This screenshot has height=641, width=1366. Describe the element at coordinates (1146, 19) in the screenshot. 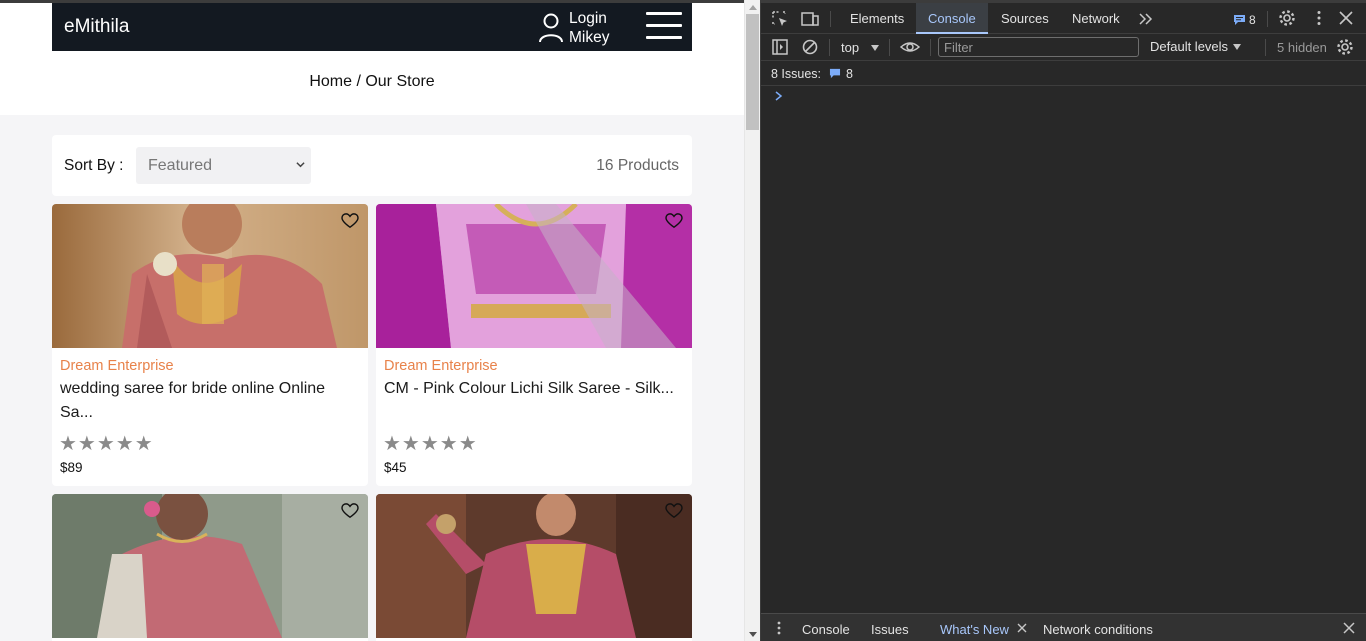

I see `more-tabs-chevron-icon` at that location.